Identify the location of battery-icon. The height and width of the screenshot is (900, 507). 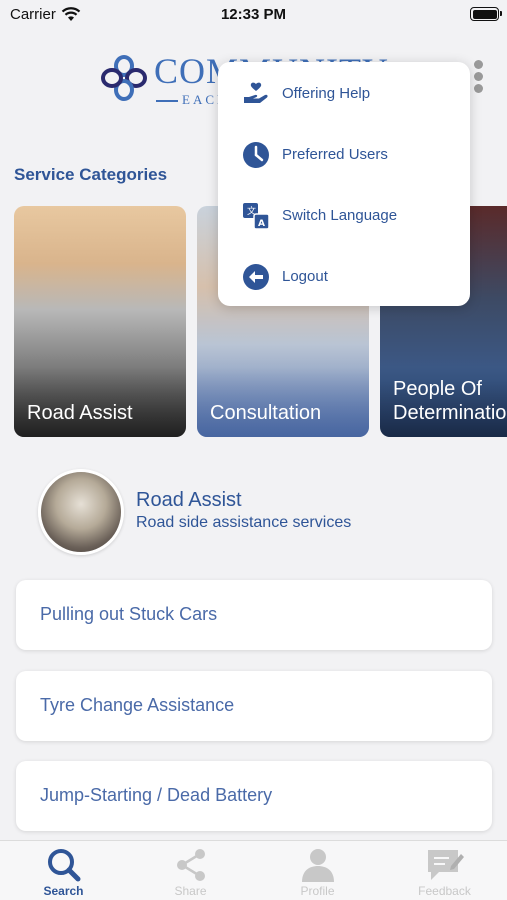
(486, 14).